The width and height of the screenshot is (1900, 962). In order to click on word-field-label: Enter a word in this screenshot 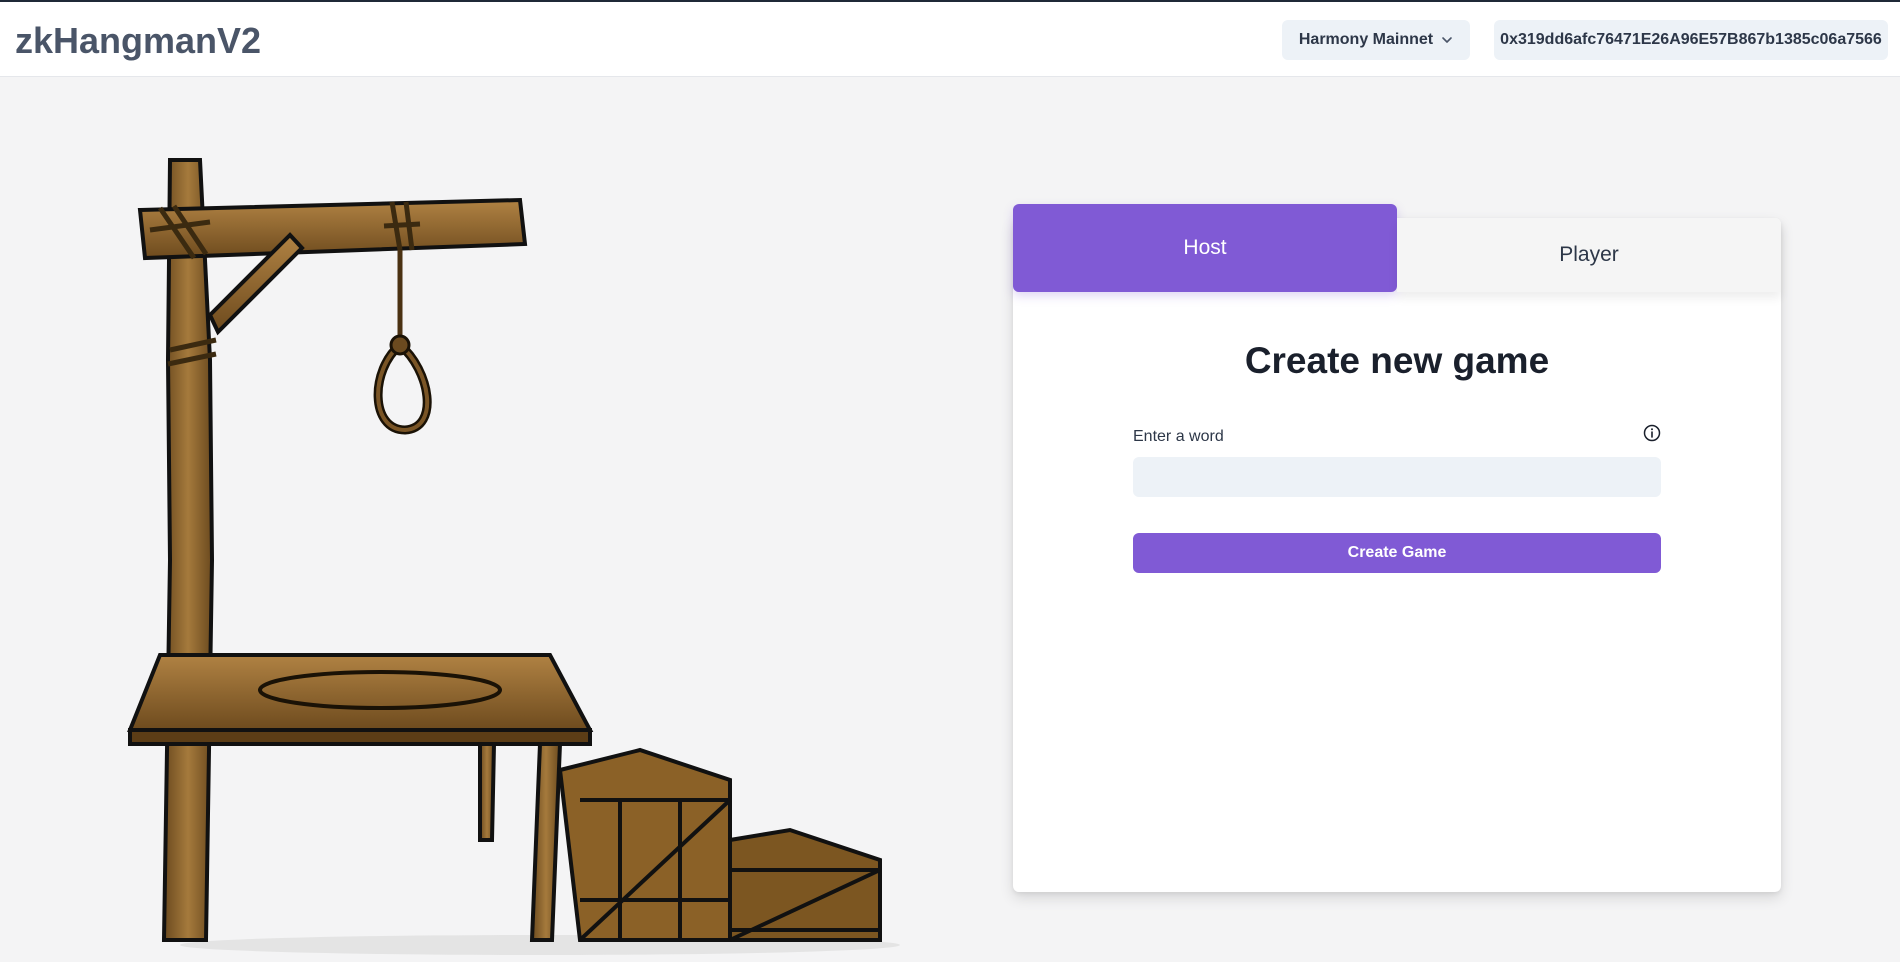, I will do `click(1178, 436)`.